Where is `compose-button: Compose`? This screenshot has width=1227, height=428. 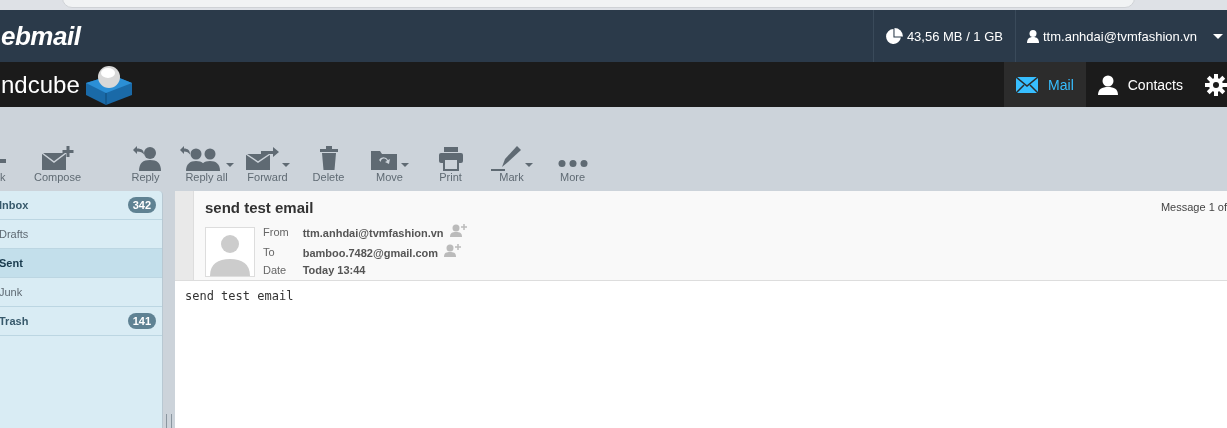
compose-button: Compose is located at coordinates (57, 163).